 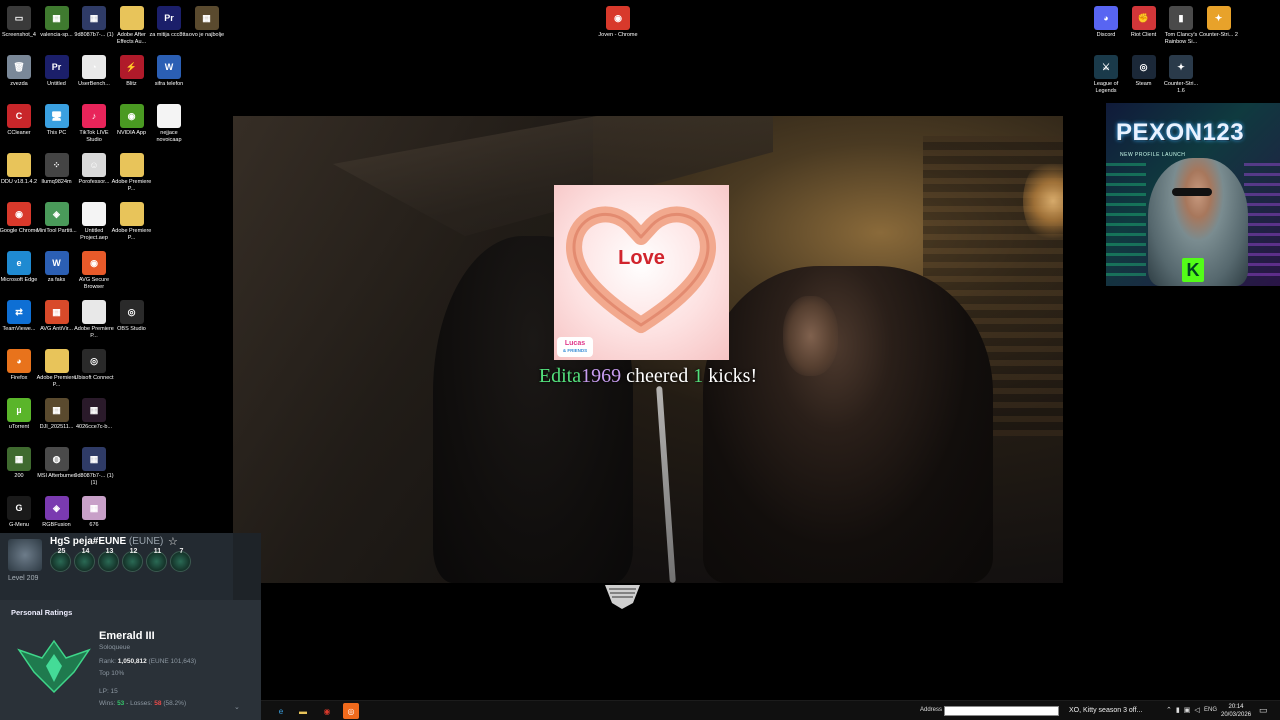 I want to click on image-icon: ▦, so click(x=94, y=18).